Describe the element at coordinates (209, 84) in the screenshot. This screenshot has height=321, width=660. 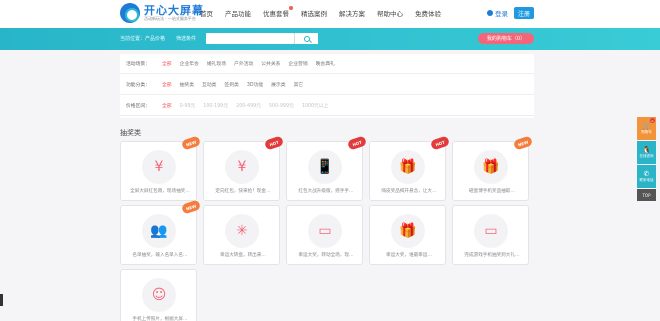
I see `filter-option: 互动类` at that location.